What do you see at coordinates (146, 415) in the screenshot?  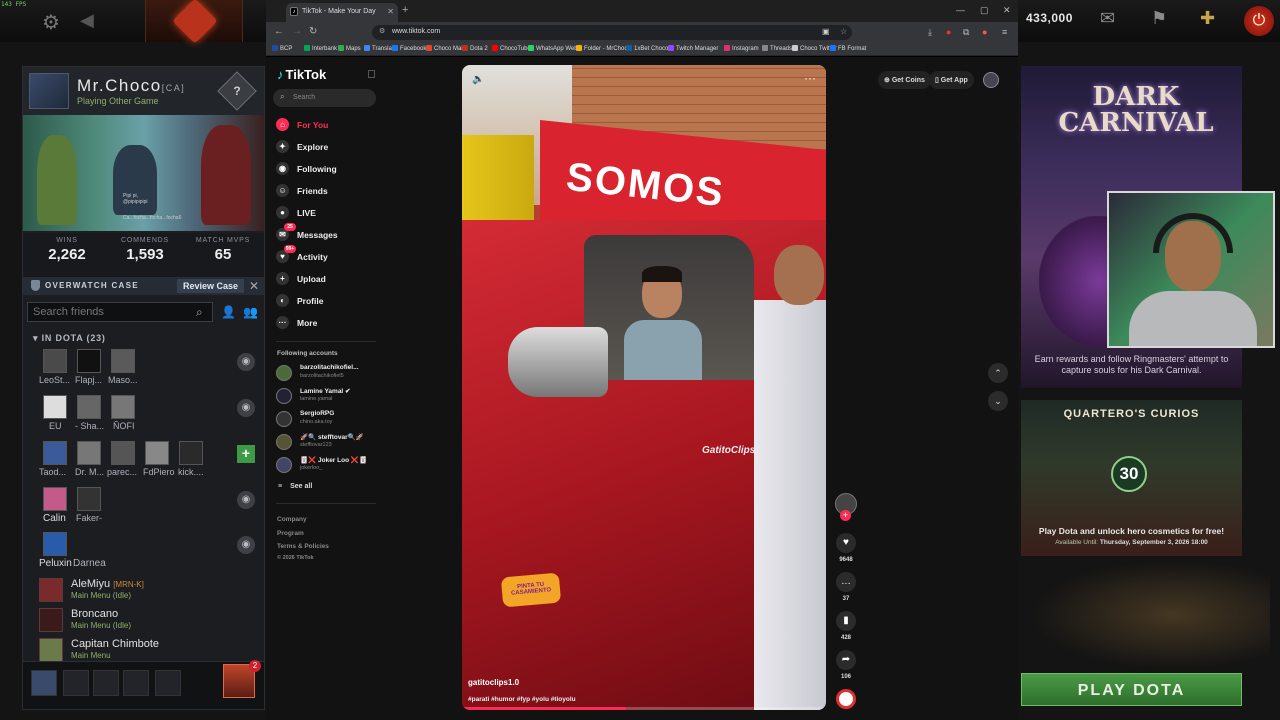 I see `party-row: EU - Sha... ÑOFI ◉` at bounding box center [146, 415].